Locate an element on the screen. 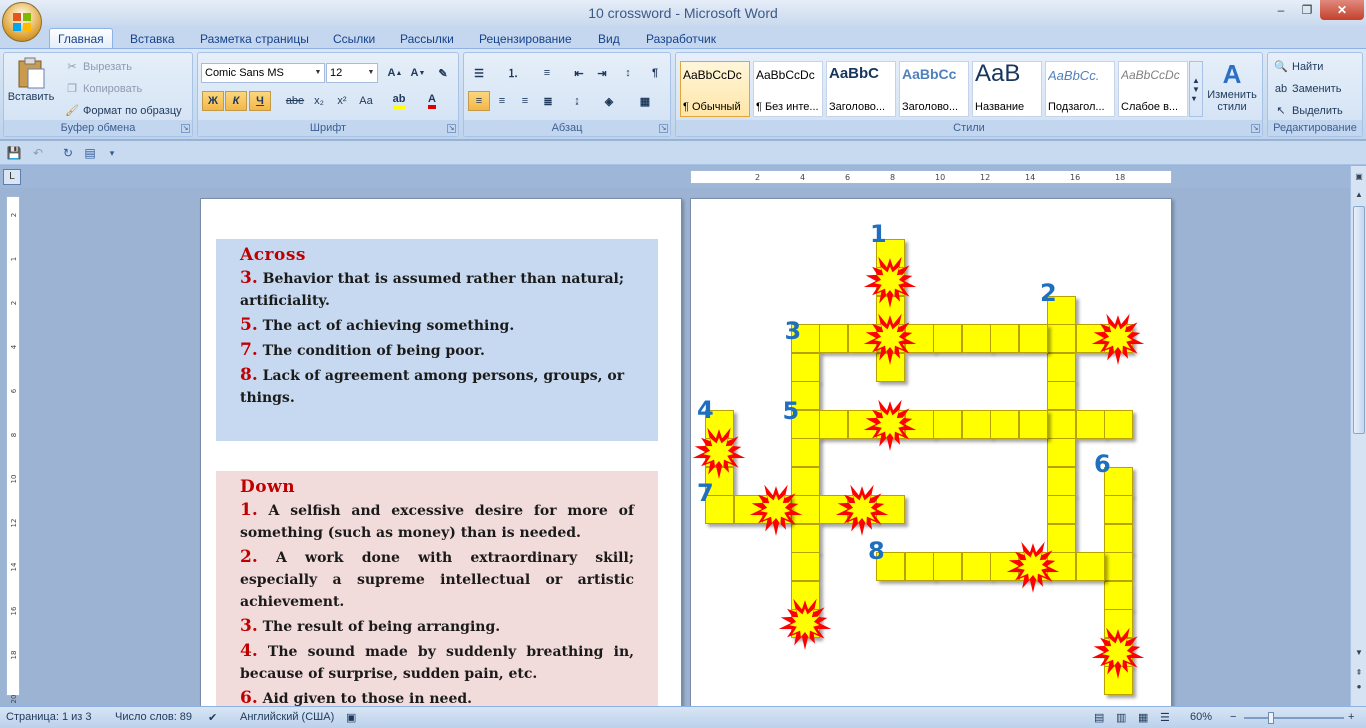 The width and height of the screenshot is (1366, 728). font-color-icon: A is located at coordinates (432, 101).